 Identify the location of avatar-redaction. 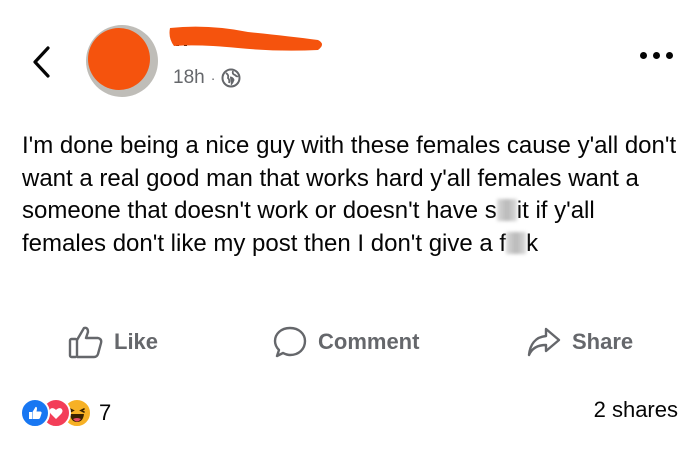
(119, 59).